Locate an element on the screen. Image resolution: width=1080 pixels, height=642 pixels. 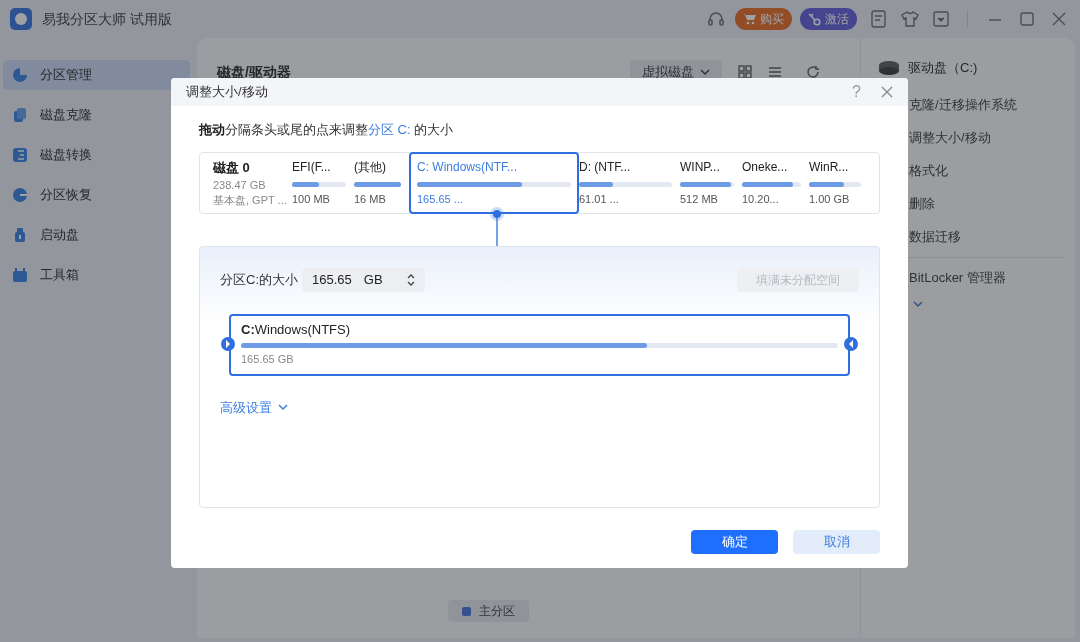
list-view-icon is located at coordinates (775, 72).